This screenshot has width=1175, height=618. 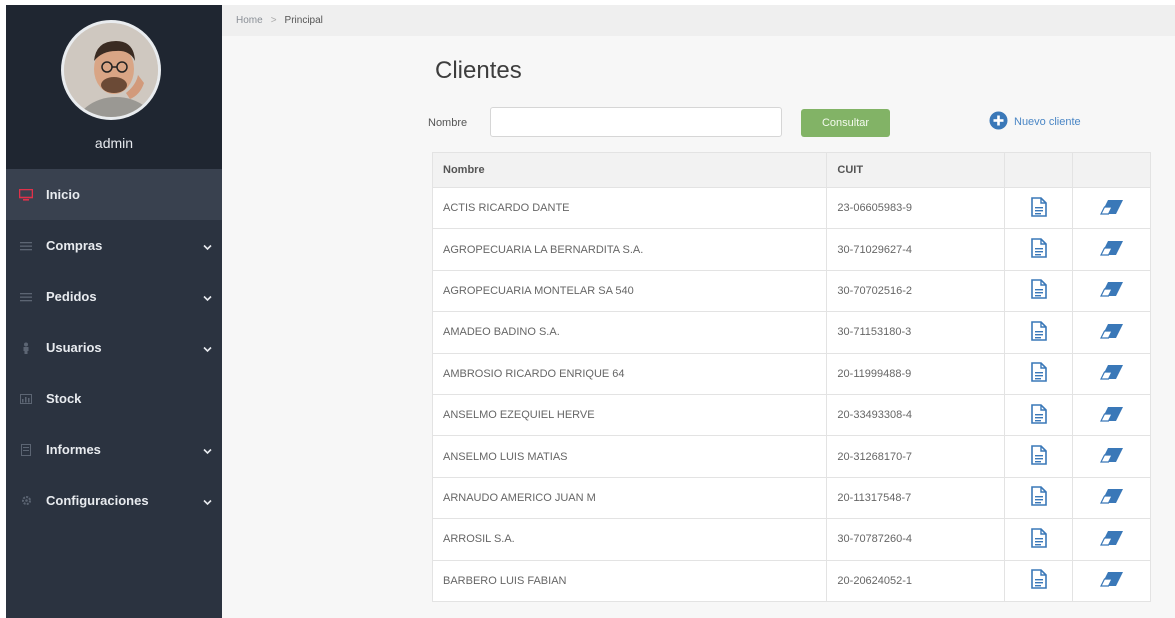 What do you see at coordinates (916, 332) in the screenshot?
I see `client-cuit: 30-71153180-3` at bounding box center [916, 332].